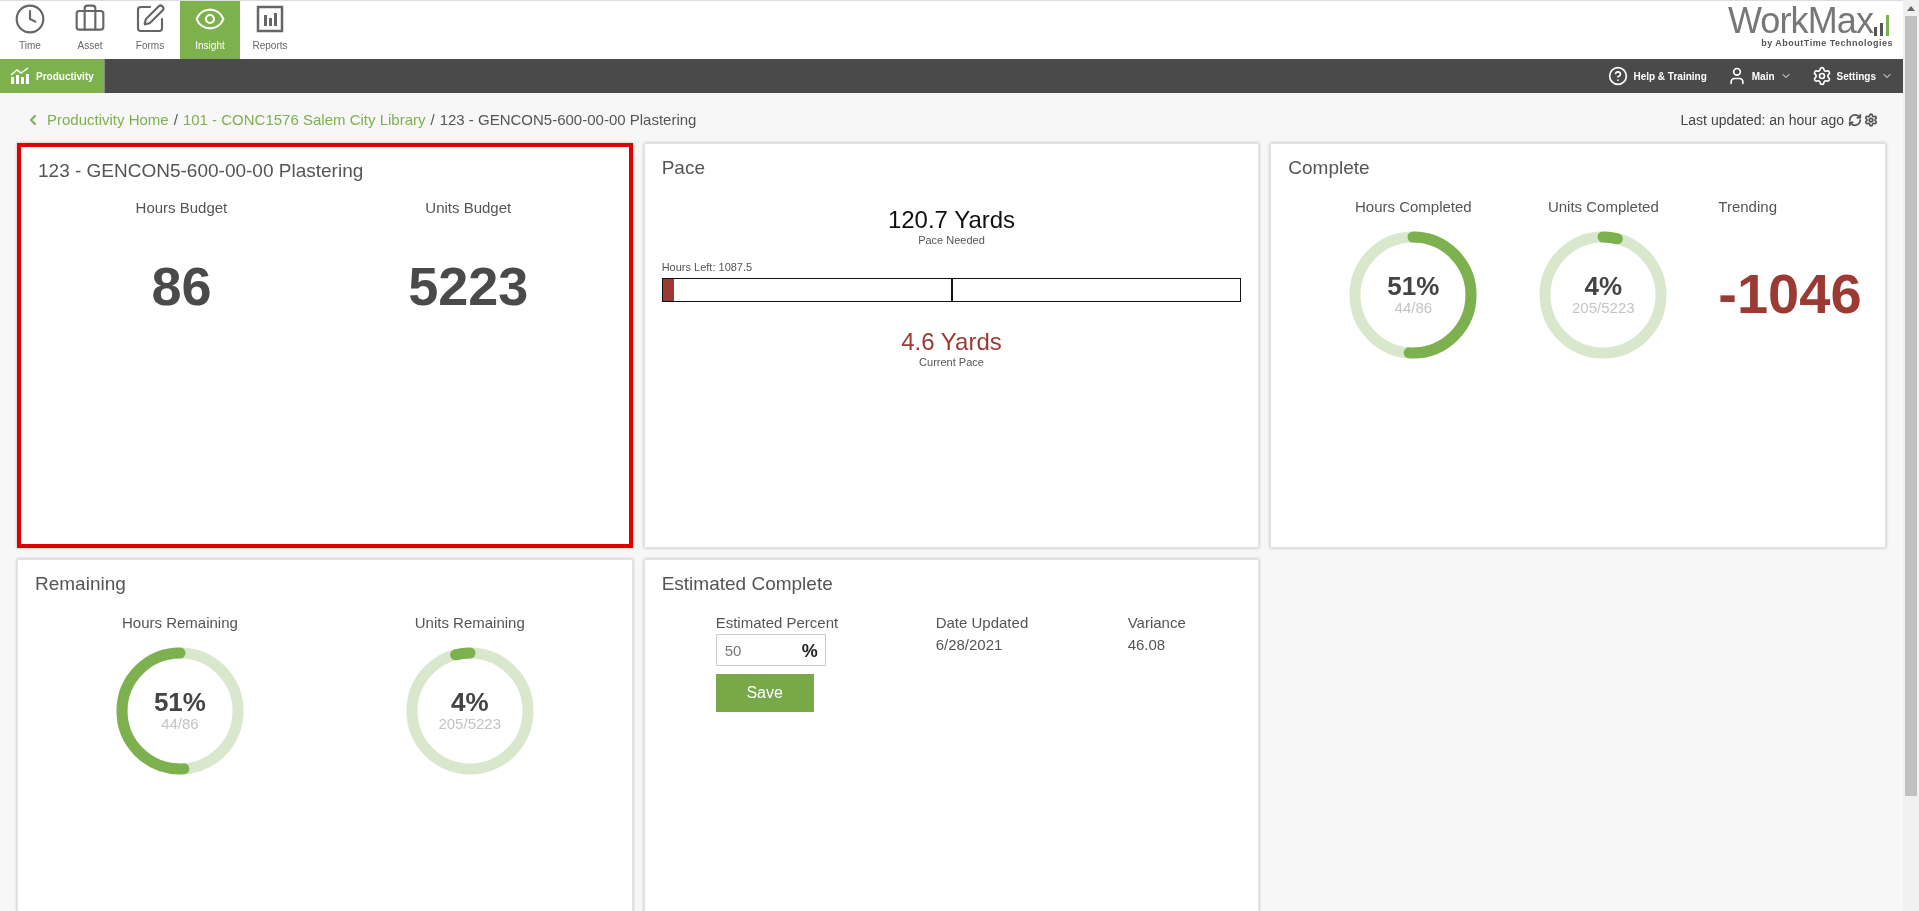 The height and width of the screenshot is (911, 1919). What do you see at coordinates (1911, 406) in the screenshot?
I see `scrollbar-thumb` at bounding box center [1911, 406].